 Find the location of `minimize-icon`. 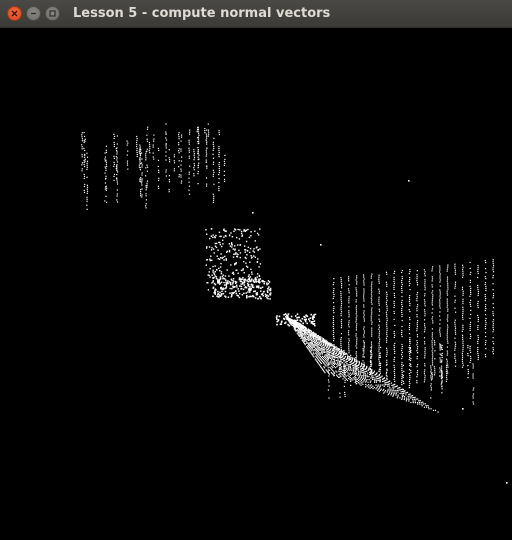

minimize-icon is located at coordinates (33, 13).